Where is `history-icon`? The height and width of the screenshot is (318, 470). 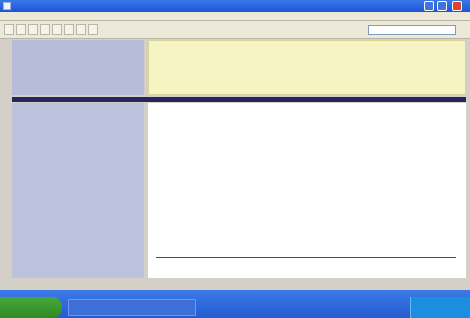 history-icon is located at coordinates (93, 29).